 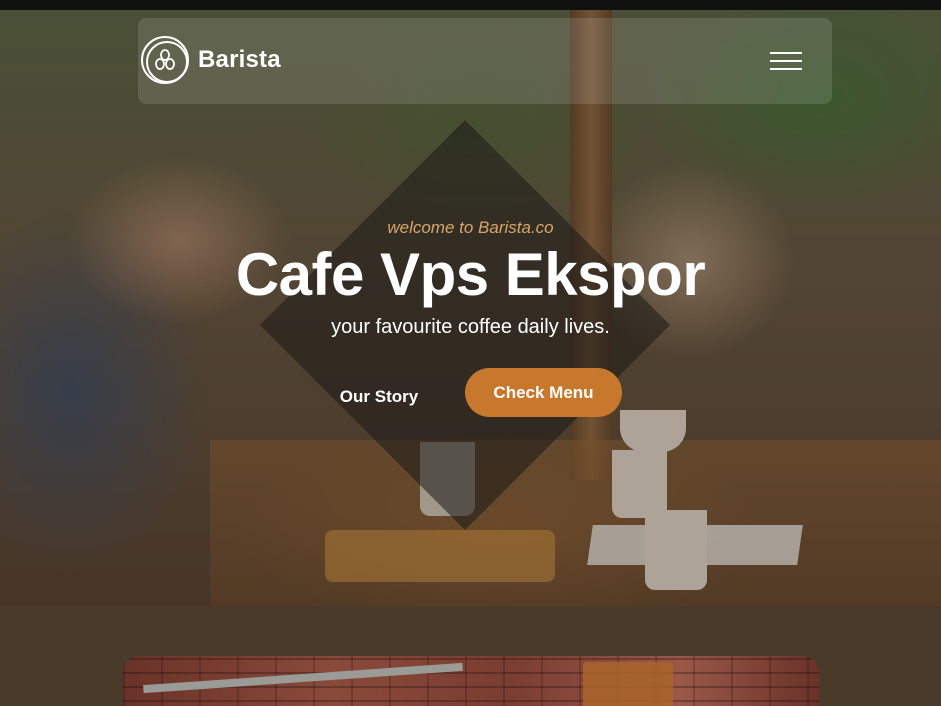 I want to click on coffee-bean-logo-icon, so click(x=165, y=60).